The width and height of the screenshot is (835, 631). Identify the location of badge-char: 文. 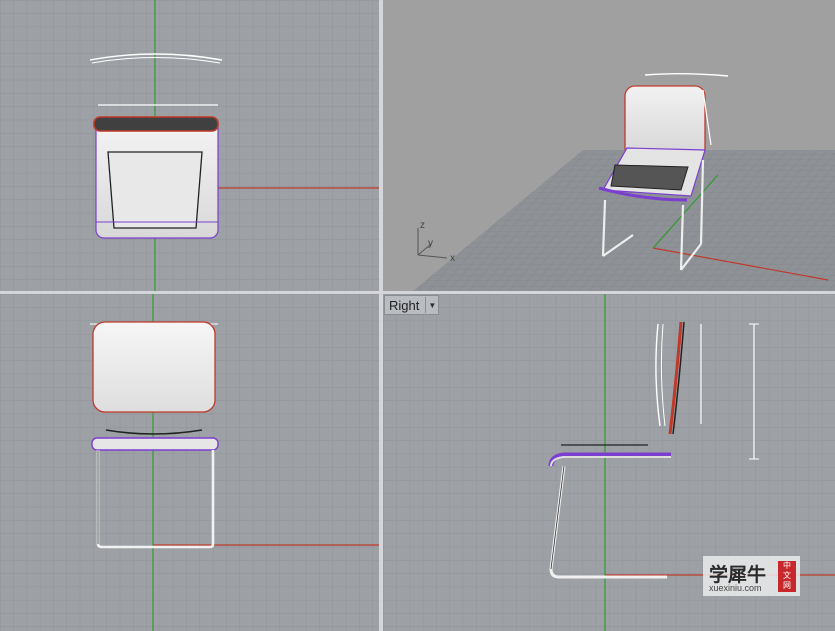
(787, 575).